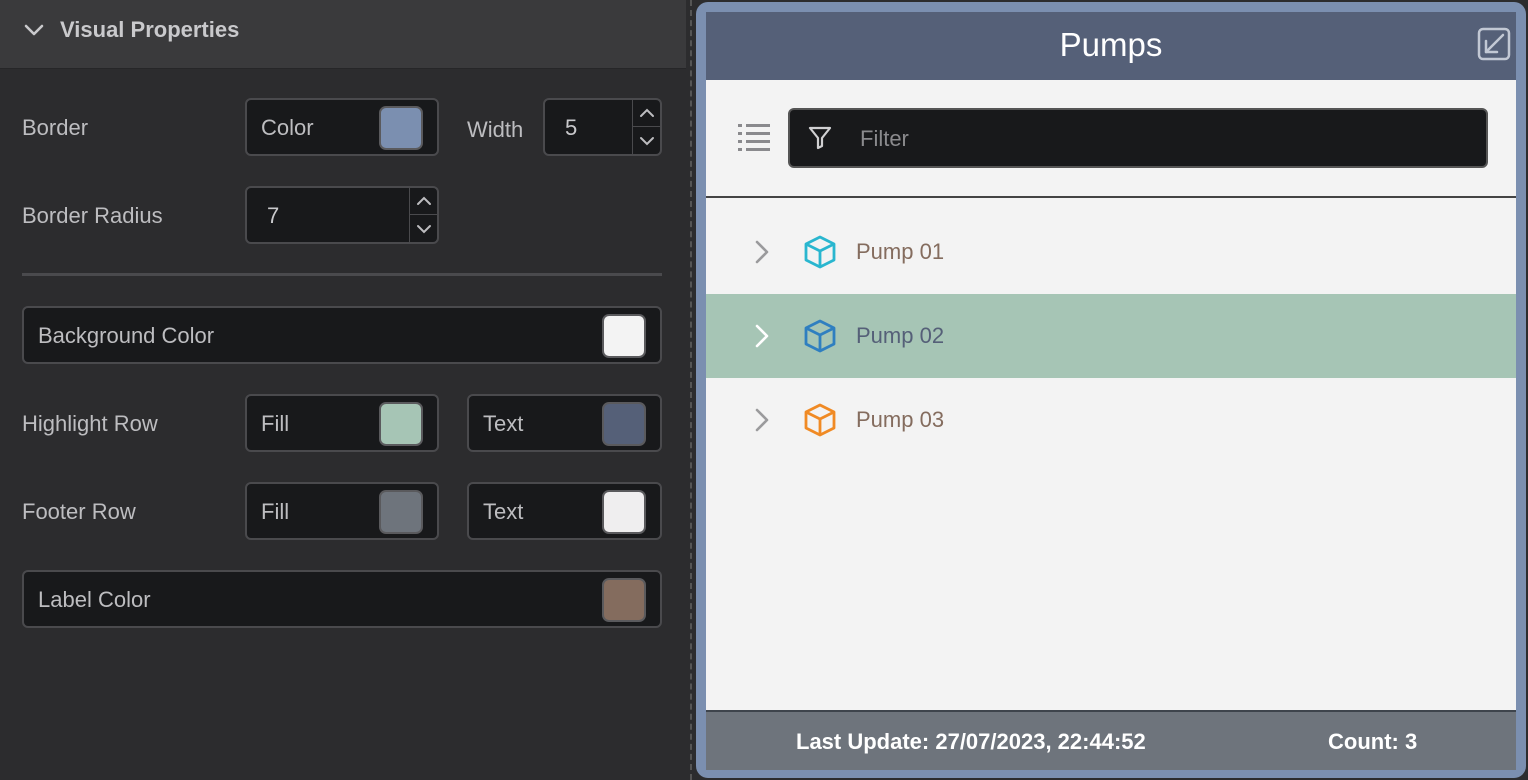  Describe the element at coordinates (342, 599) in the screenshot. I see `label-color-field: Label Color` at that location.